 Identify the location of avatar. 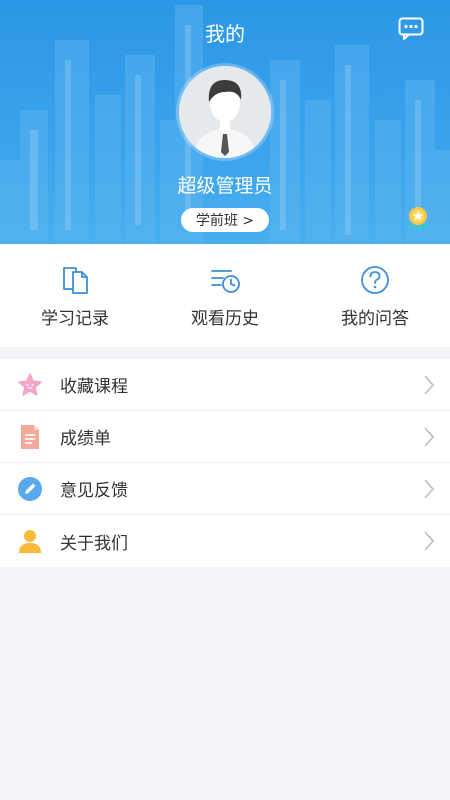
(225, 112).